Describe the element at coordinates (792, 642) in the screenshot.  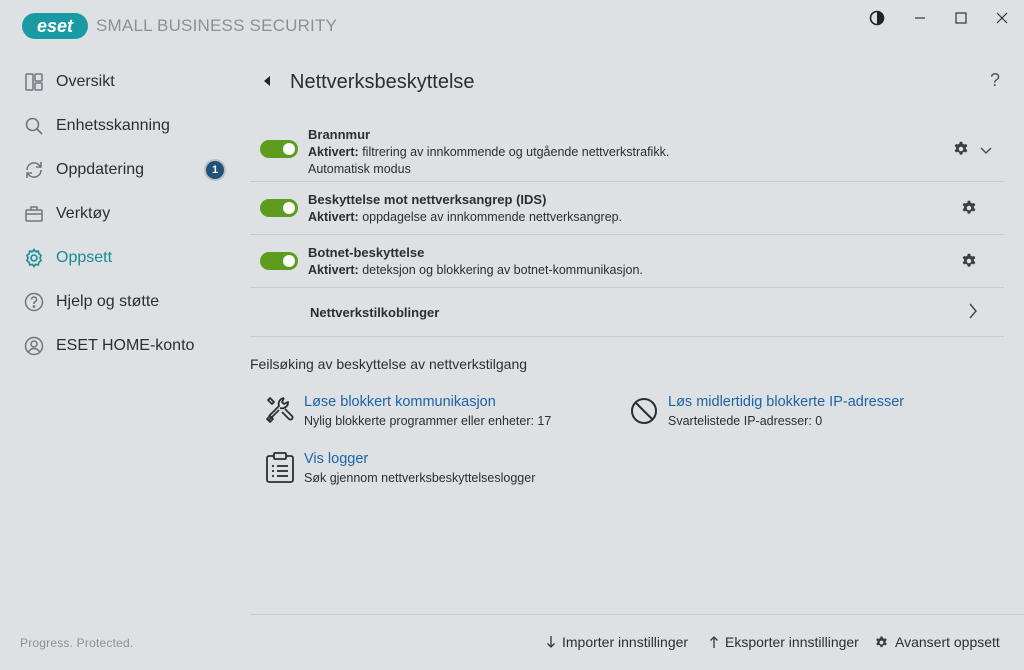
I see `export-label: Eksporter innstillinger` at that location.